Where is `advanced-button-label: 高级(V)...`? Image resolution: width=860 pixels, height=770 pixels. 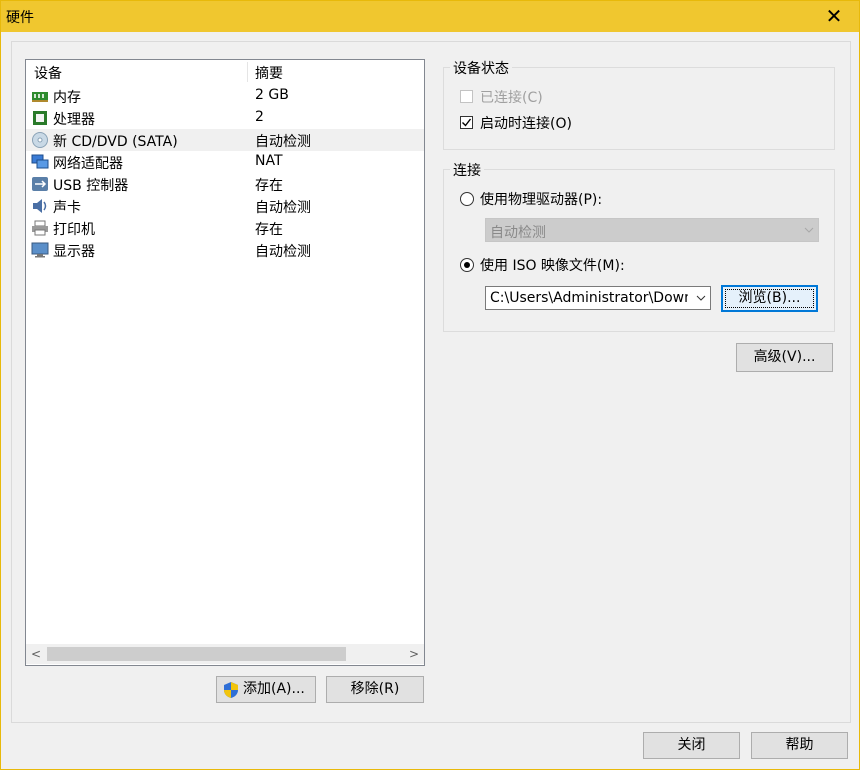 advanced-button-label: 高级(V)... is located at coordinates (784, 357).